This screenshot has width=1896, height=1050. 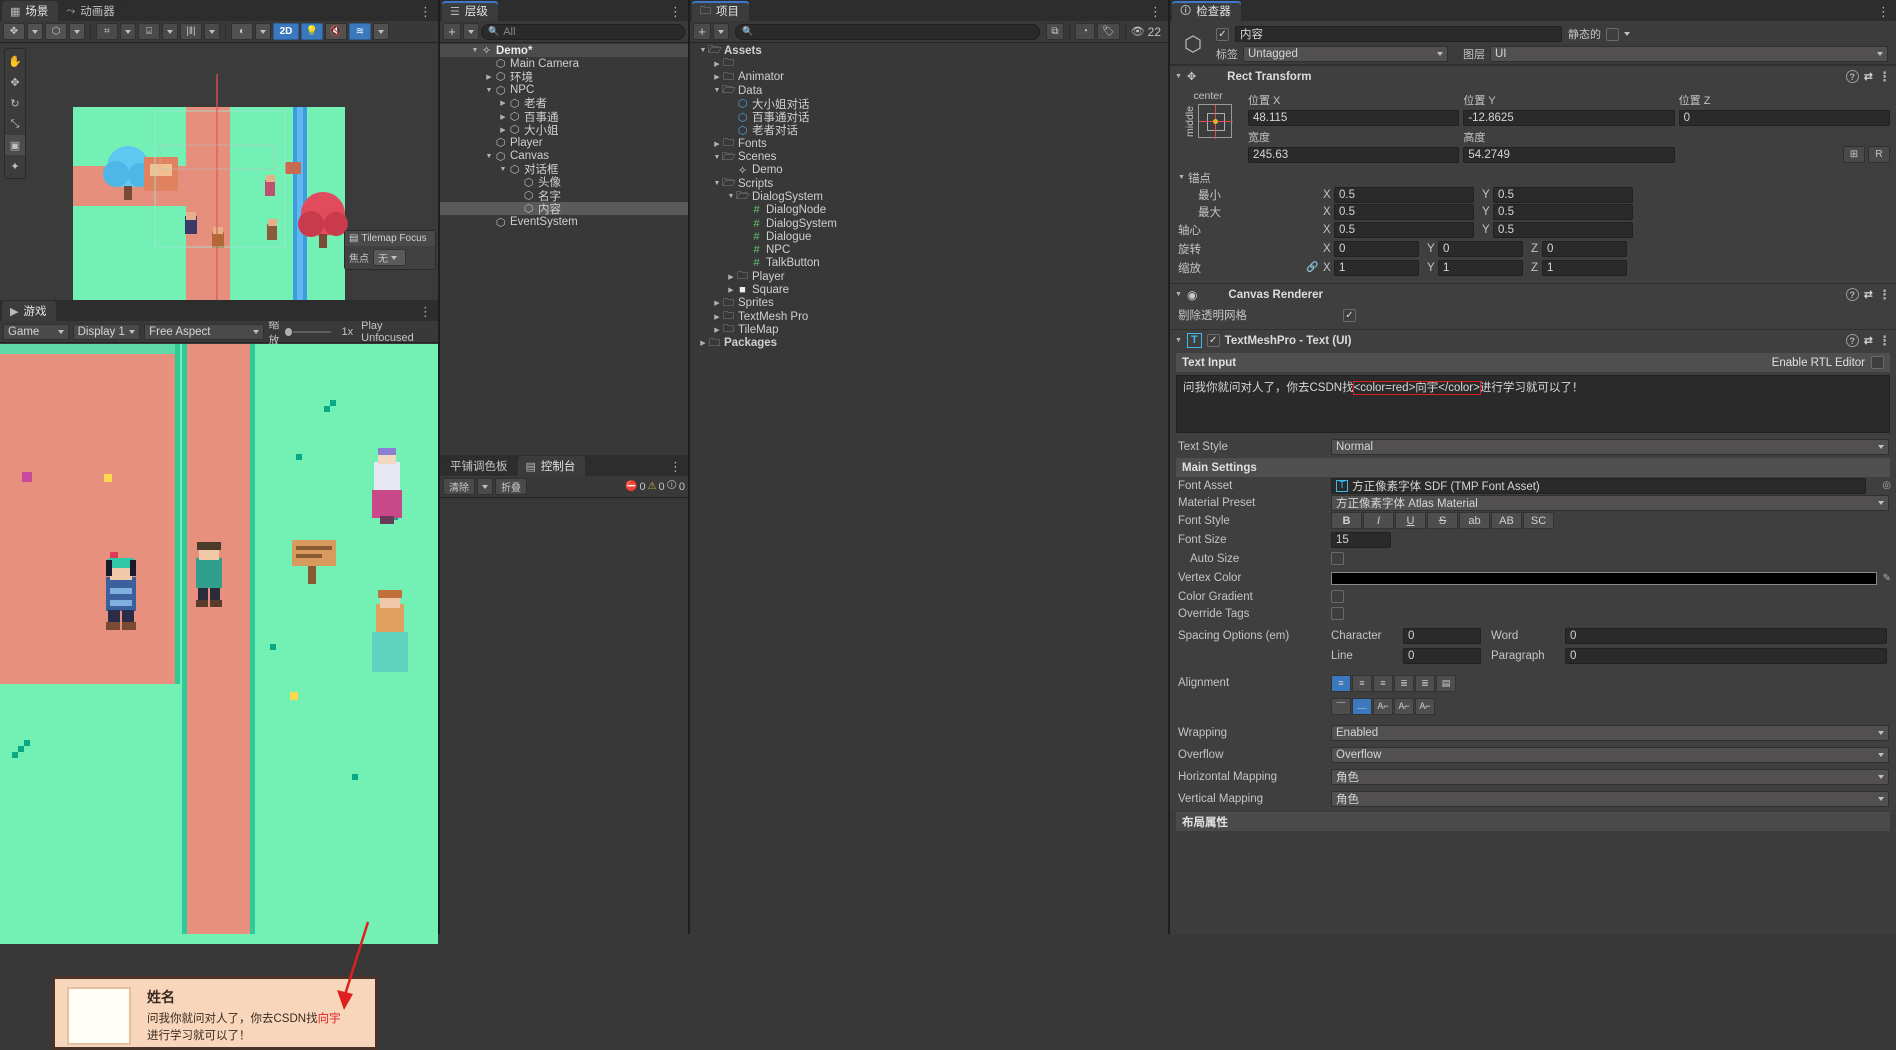 I want to click on rot-y-field: 0, so click(x=1480, y=248).